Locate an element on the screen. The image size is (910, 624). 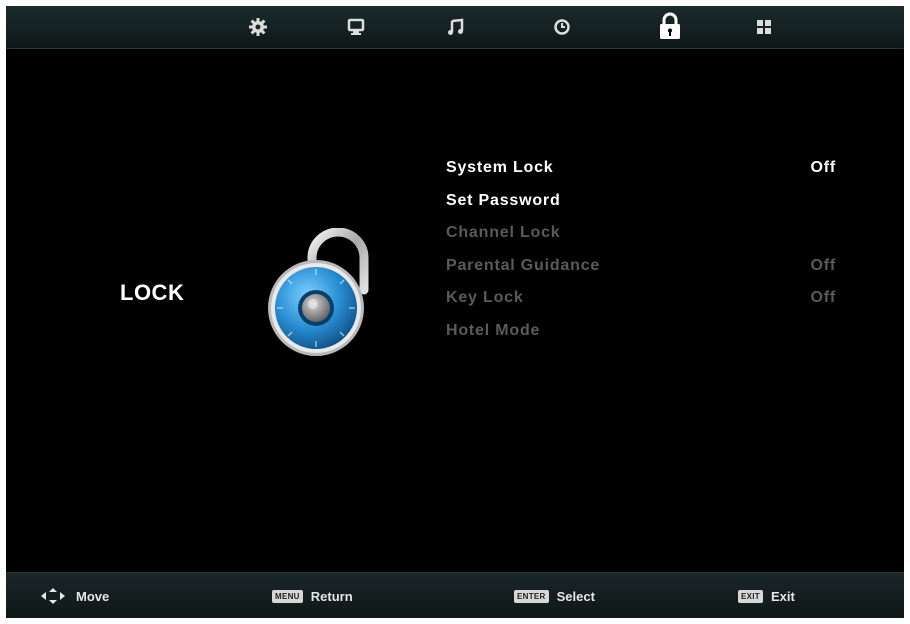
hint-return: MENU Return is located at coordinates (312, 596).